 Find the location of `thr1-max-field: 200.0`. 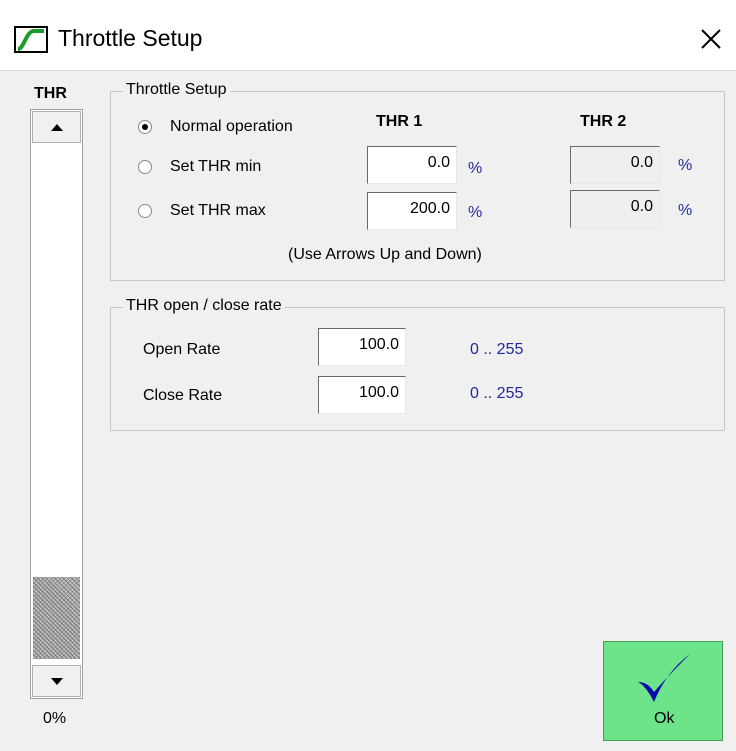

thr1-max-field: 200.0 is located at coordinates (412, 211).